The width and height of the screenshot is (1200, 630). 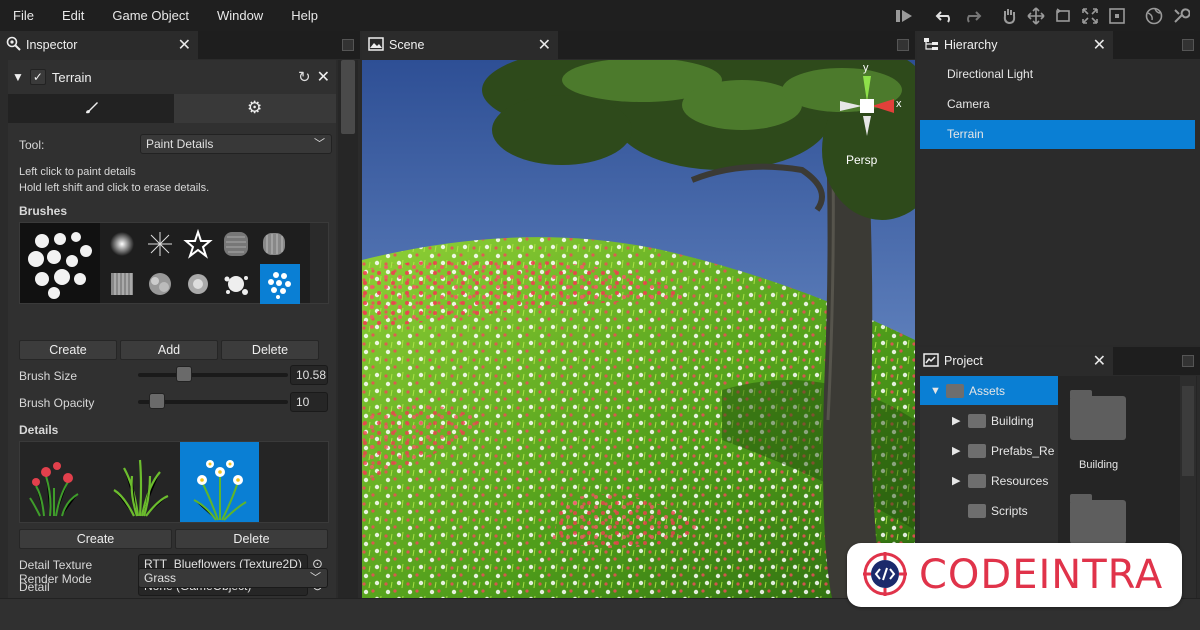 I want to click on project-tree-item: Scripts, so click(x=989, y=510).